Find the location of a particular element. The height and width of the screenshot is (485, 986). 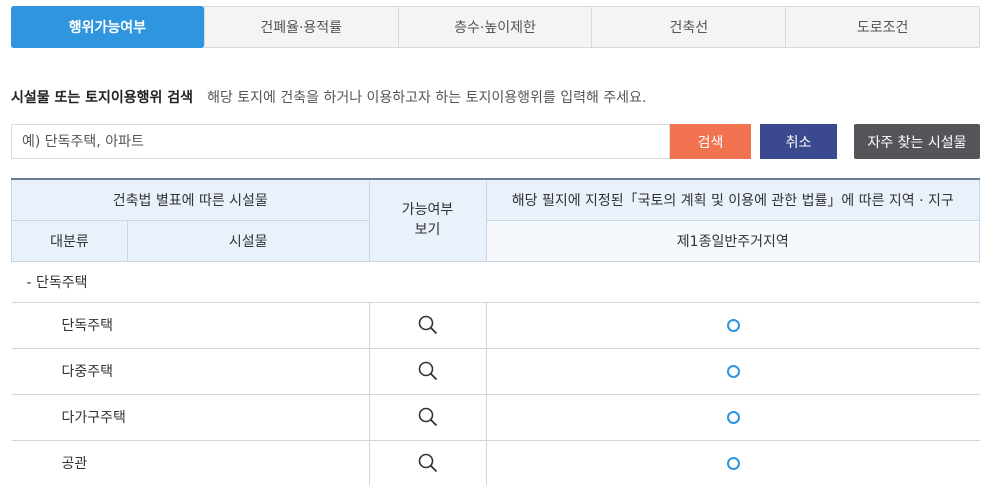

header-possible-label: 가능여부 보기 is located at coordinates (427, 220).